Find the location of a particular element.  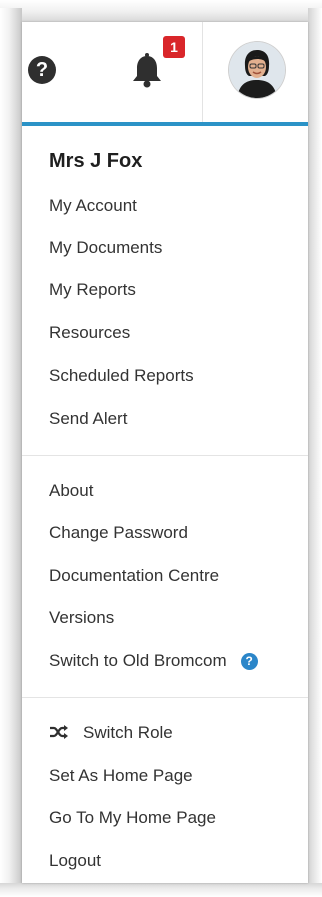

menu-item-versions: Versions is located at coordinates (81, 618).